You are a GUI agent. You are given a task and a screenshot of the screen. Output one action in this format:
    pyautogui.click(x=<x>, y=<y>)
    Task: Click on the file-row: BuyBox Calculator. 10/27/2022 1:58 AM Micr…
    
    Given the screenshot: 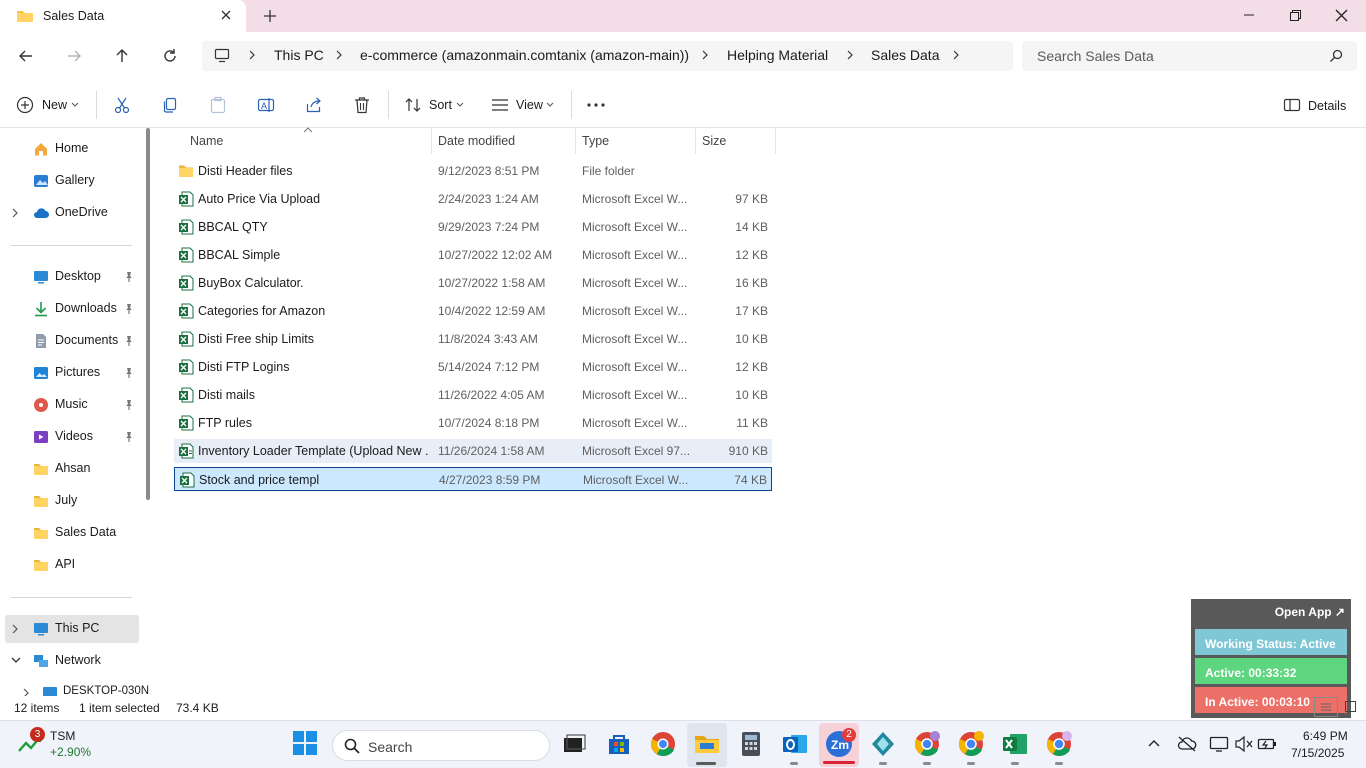 What is the action you would take?
    pyautogui.click(x=473, y=283)
    